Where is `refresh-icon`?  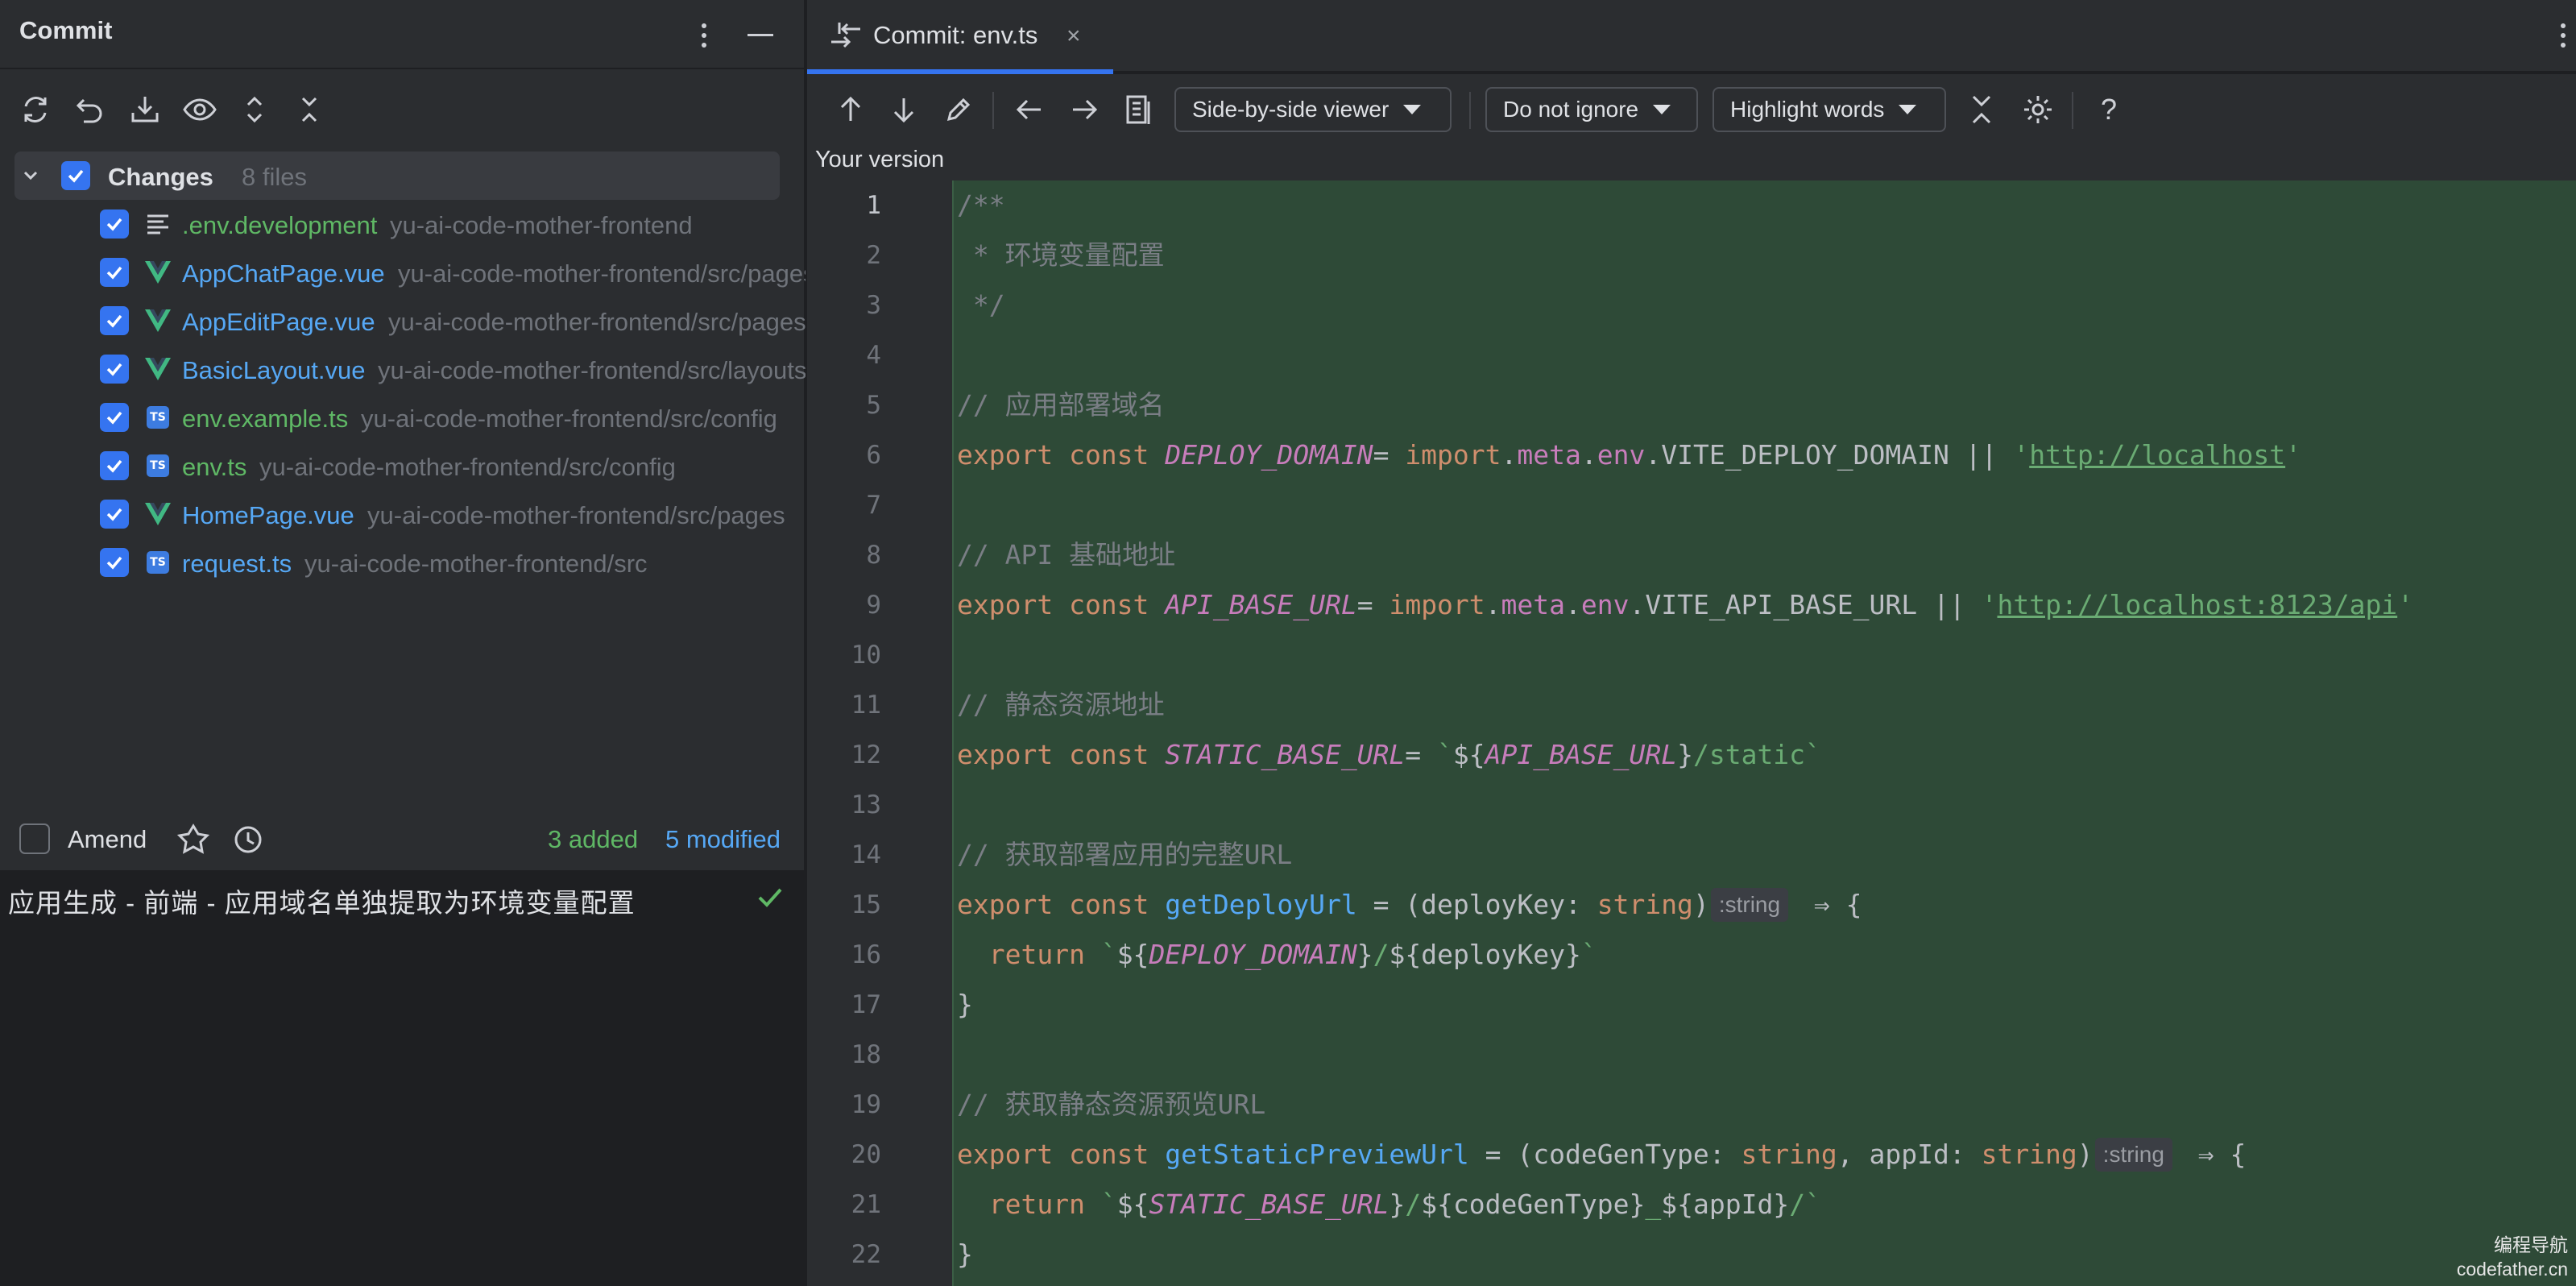 refresh-icon is located at coordinates (35, 109).